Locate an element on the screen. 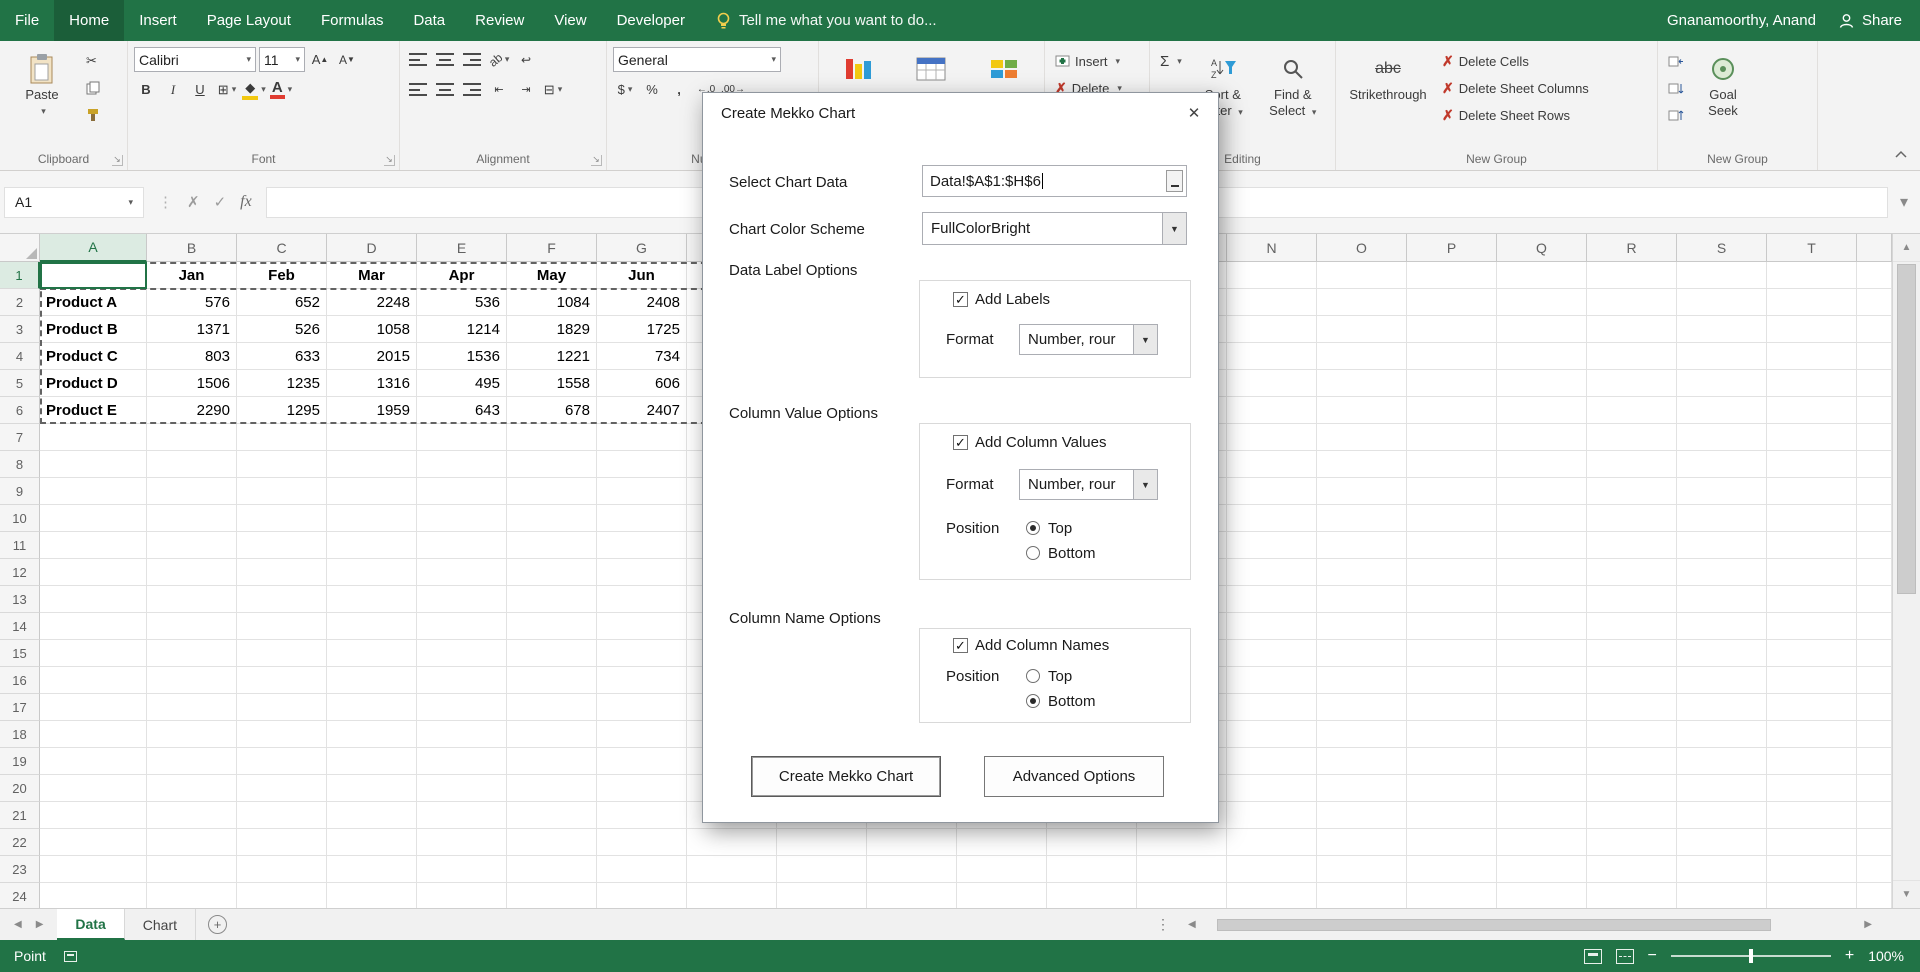  cell-R6 is located at coordinates (1632, 410).